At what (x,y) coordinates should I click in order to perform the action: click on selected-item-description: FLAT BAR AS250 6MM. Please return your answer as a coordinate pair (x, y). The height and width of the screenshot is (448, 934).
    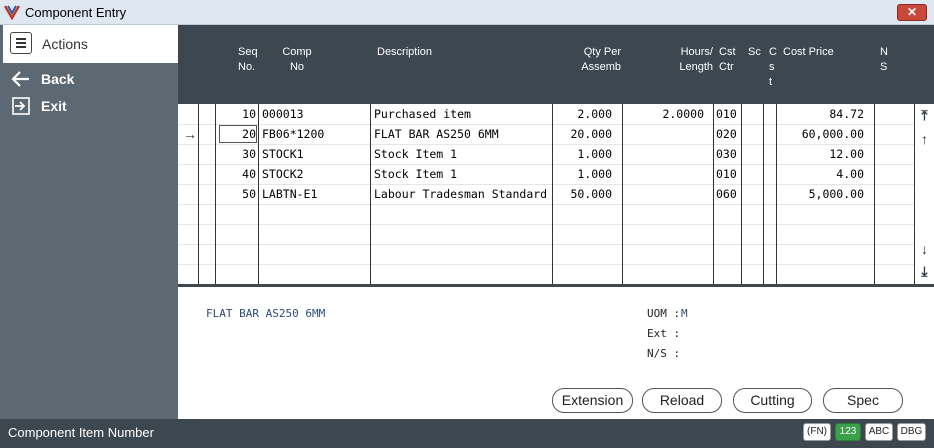
    Looking at the image, I should click on (266, 313).